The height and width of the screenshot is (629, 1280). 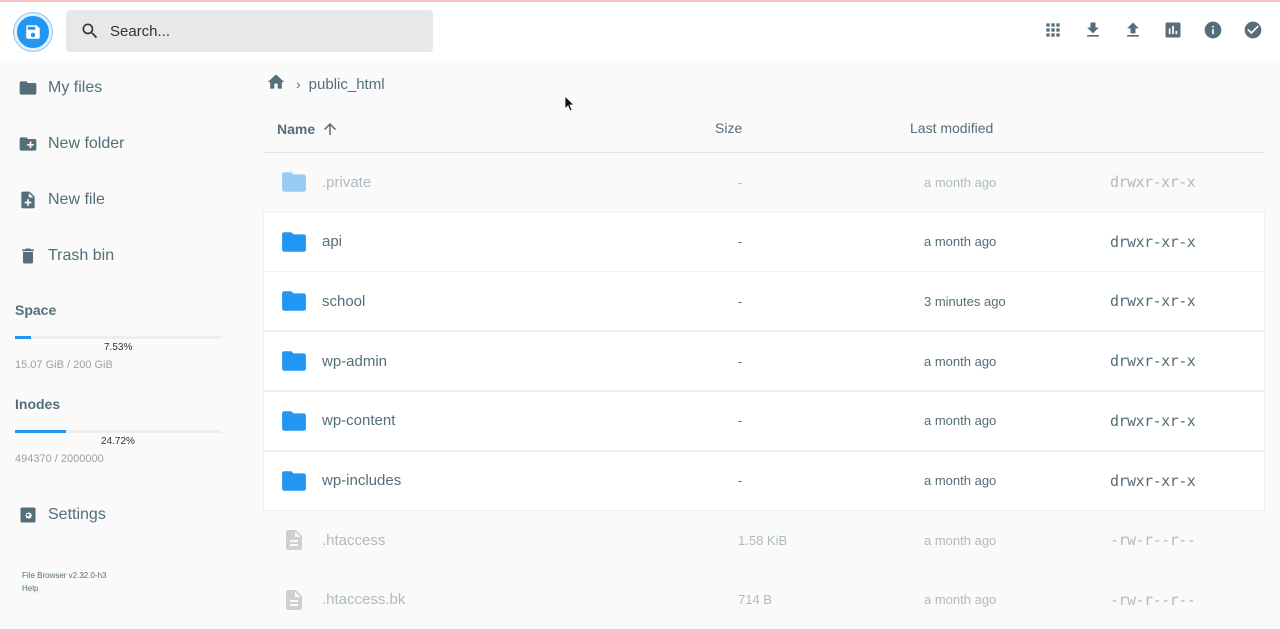 I want to click on arrow-up-icon, so click(x=330, y=129).